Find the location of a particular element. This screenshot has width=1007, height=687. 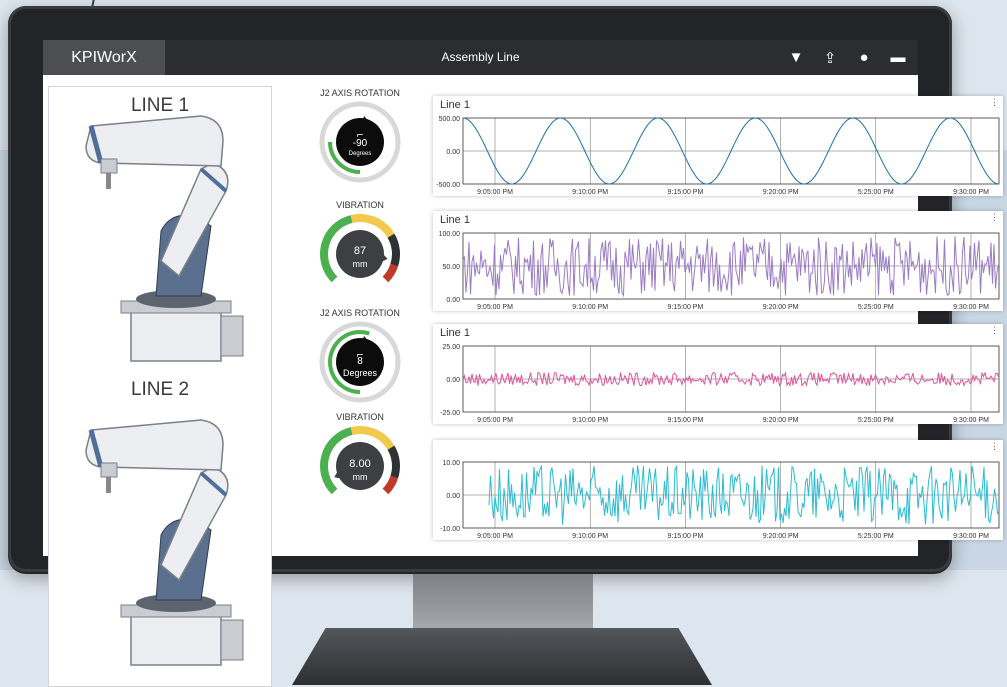

gauge-value-vibration-2: 8.00 is located at coordinates (360, 464).